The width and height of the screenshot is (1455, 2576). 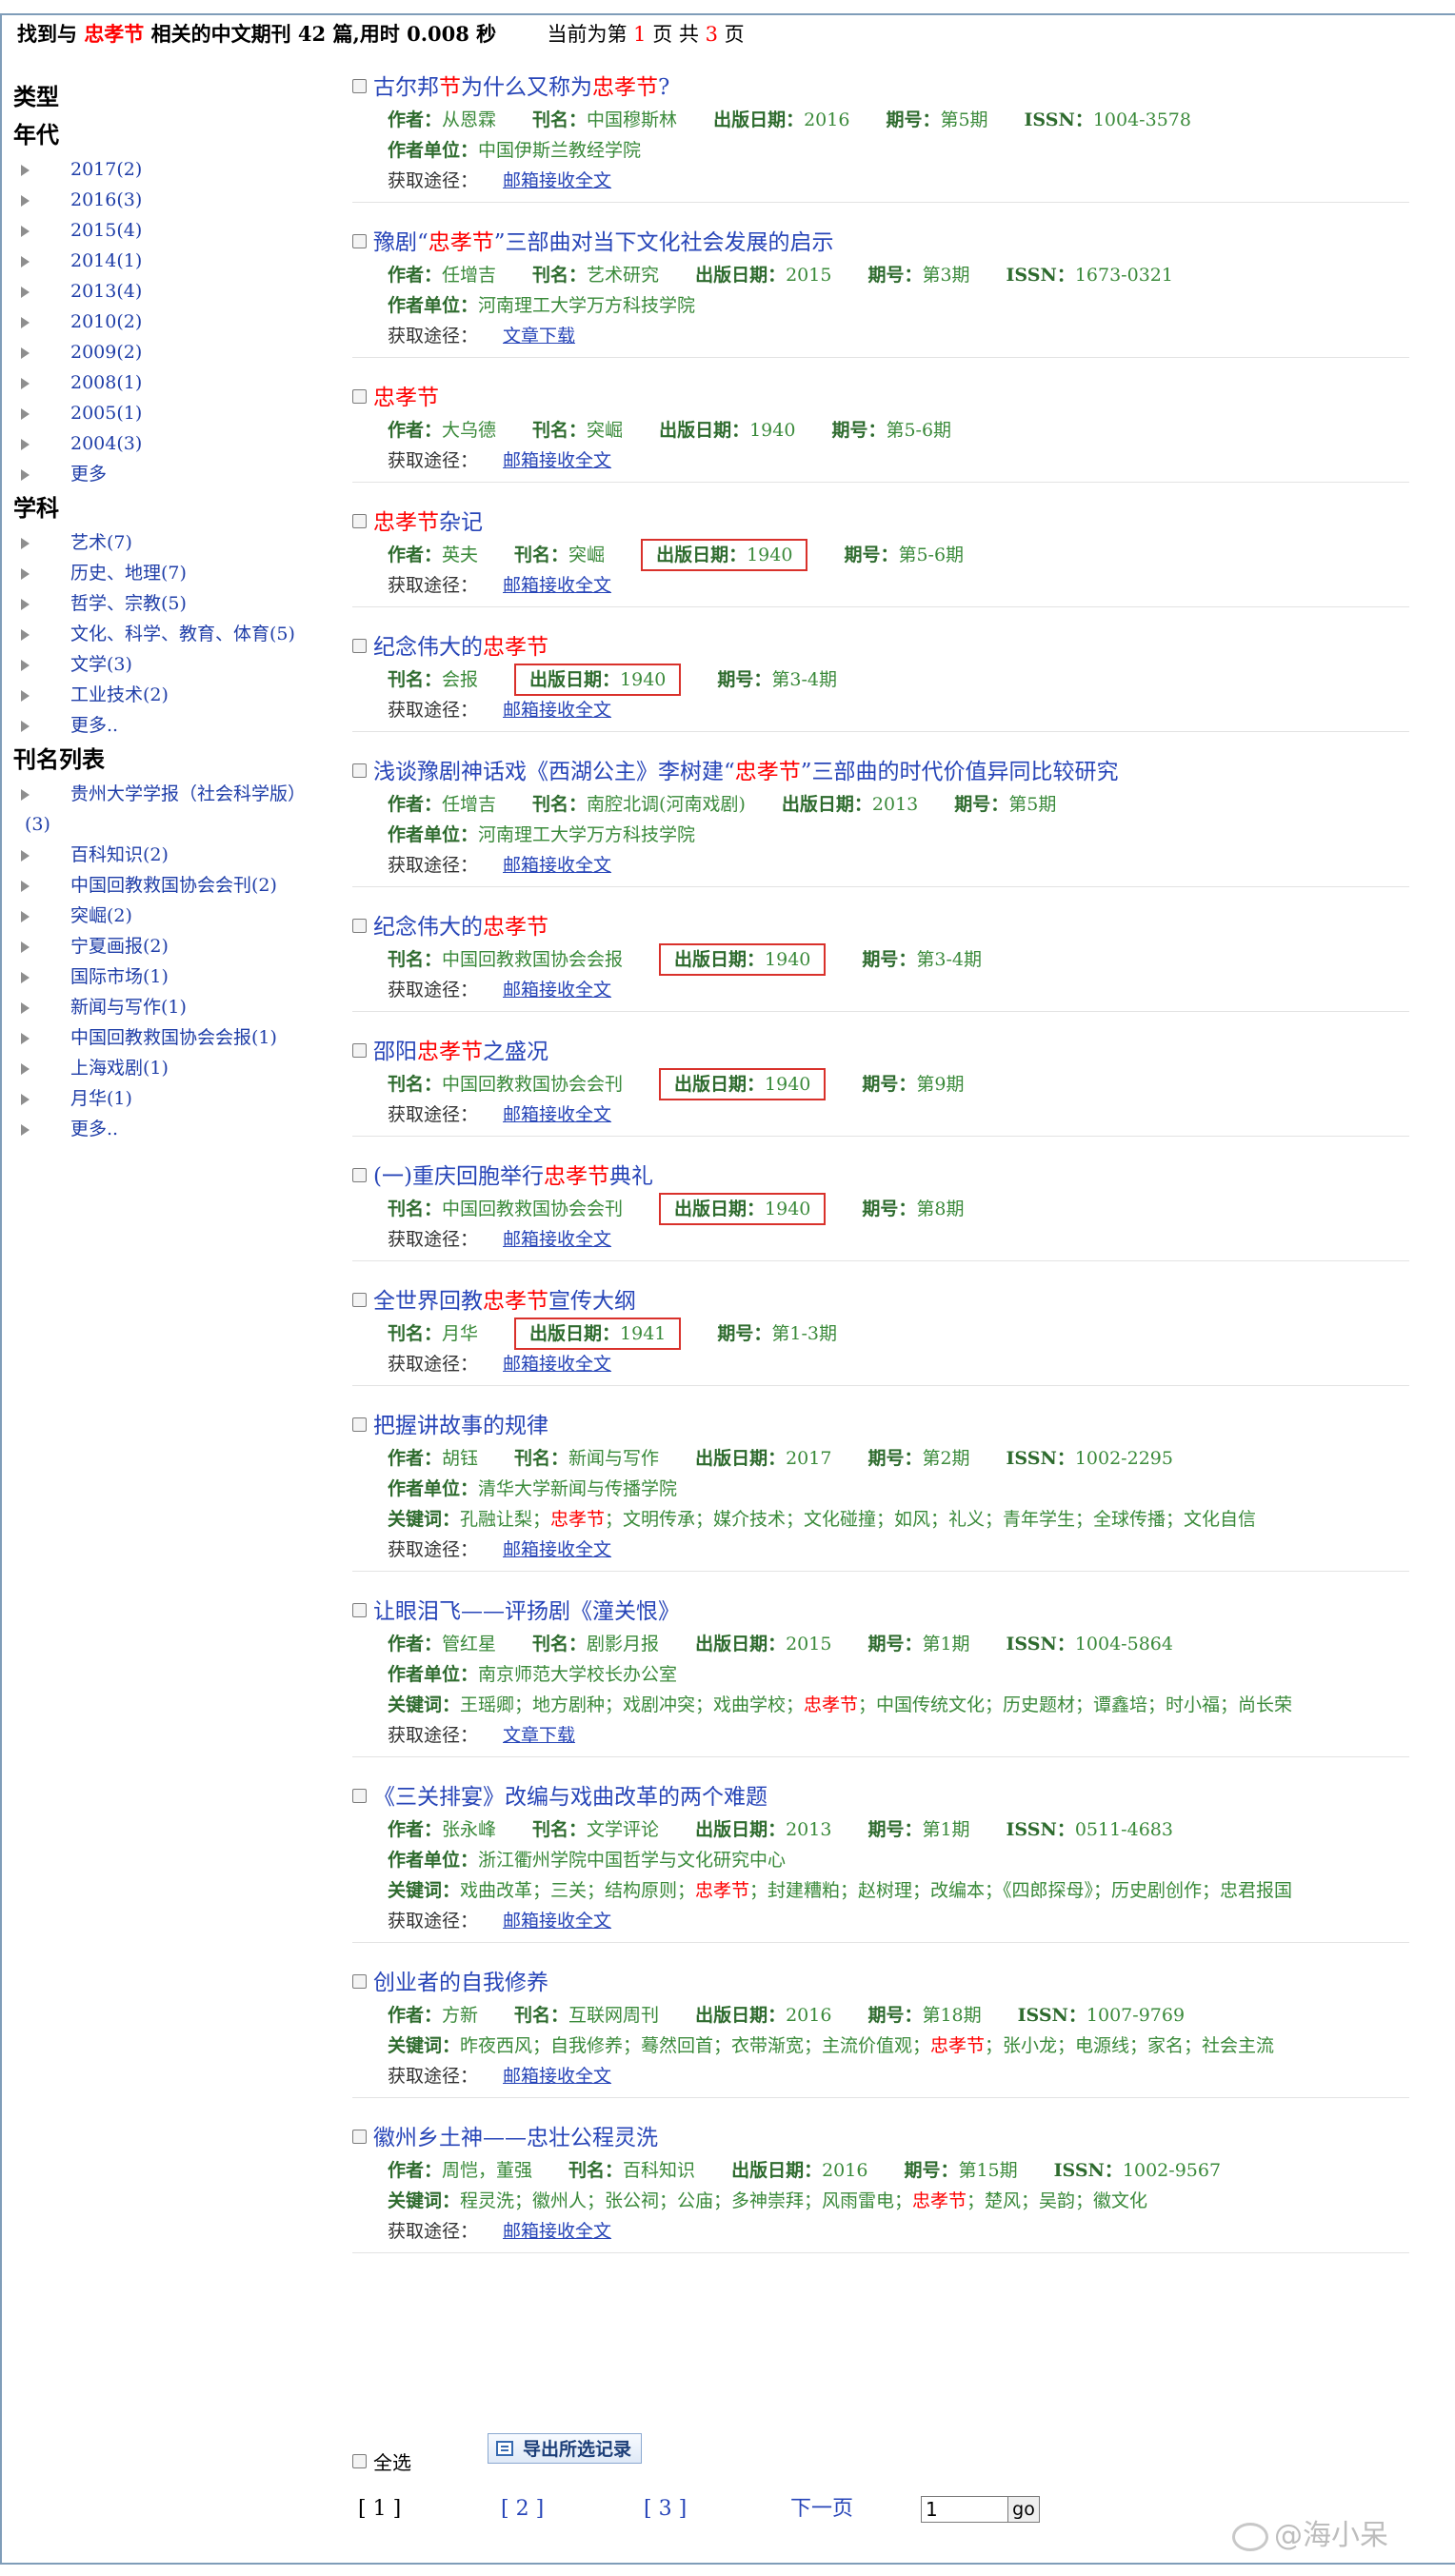 I want to click on meta-org-label: 作者单位：, so click(x=433, y=150).